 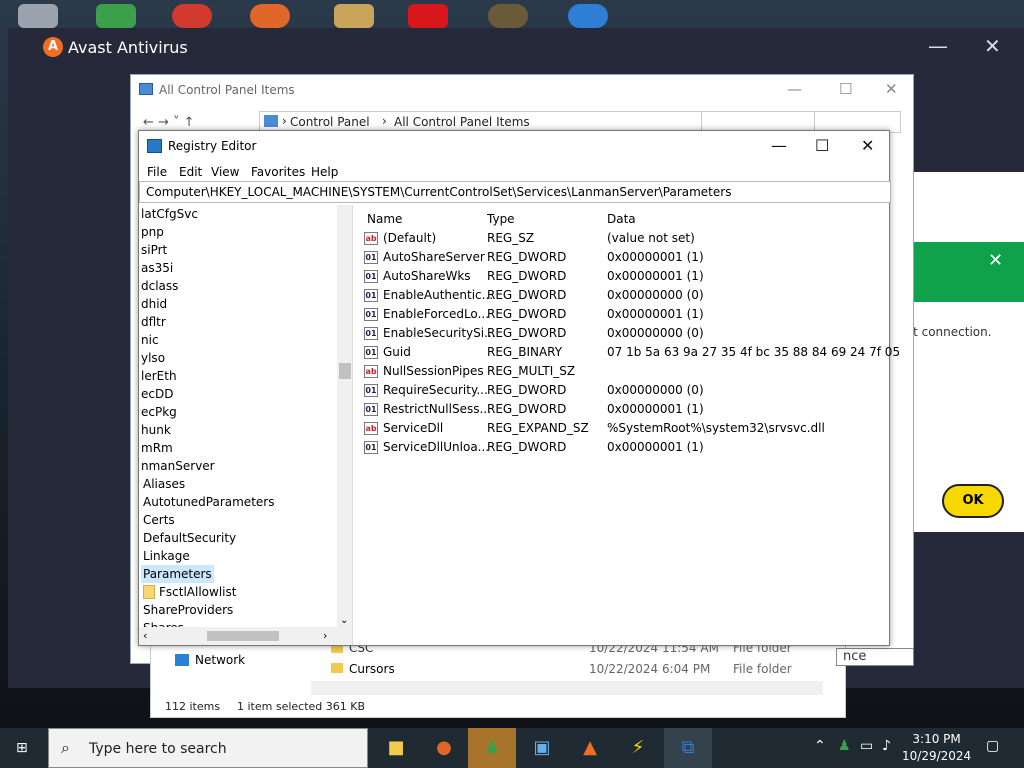 What do you see at coordinates (38, 16) in the screenshot?
I see `desktop-icon-recycle-bin` at bounding box center [38, 16].